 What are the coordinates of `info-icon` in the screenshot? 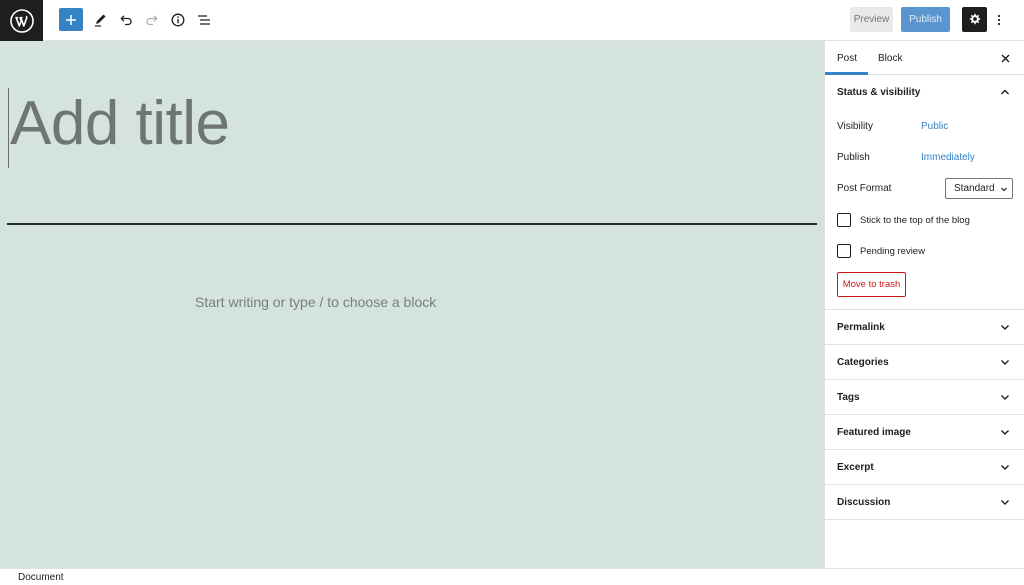 It's located at (178, 20).